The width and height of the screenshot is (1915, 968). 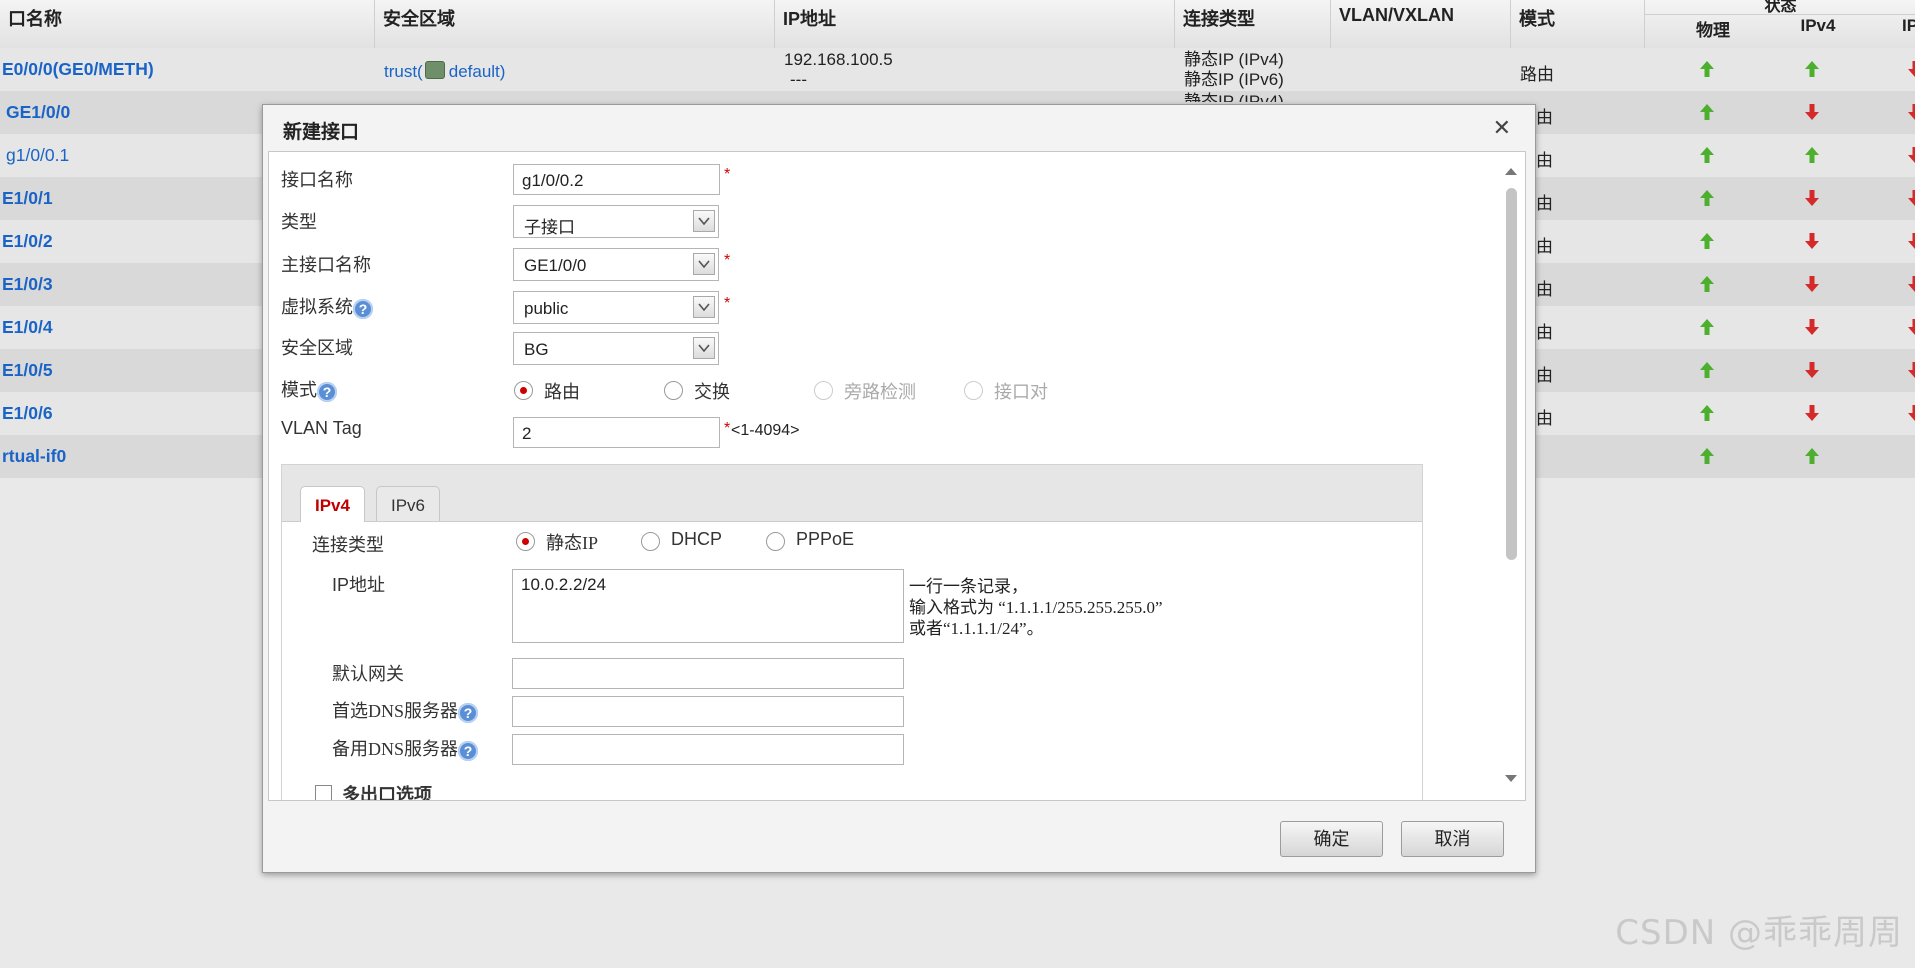 What do you see at coordinates (616, 264) in the screenshot?
I see `parent-if-select: GE1/0/0` at bounding box center [616, 264].